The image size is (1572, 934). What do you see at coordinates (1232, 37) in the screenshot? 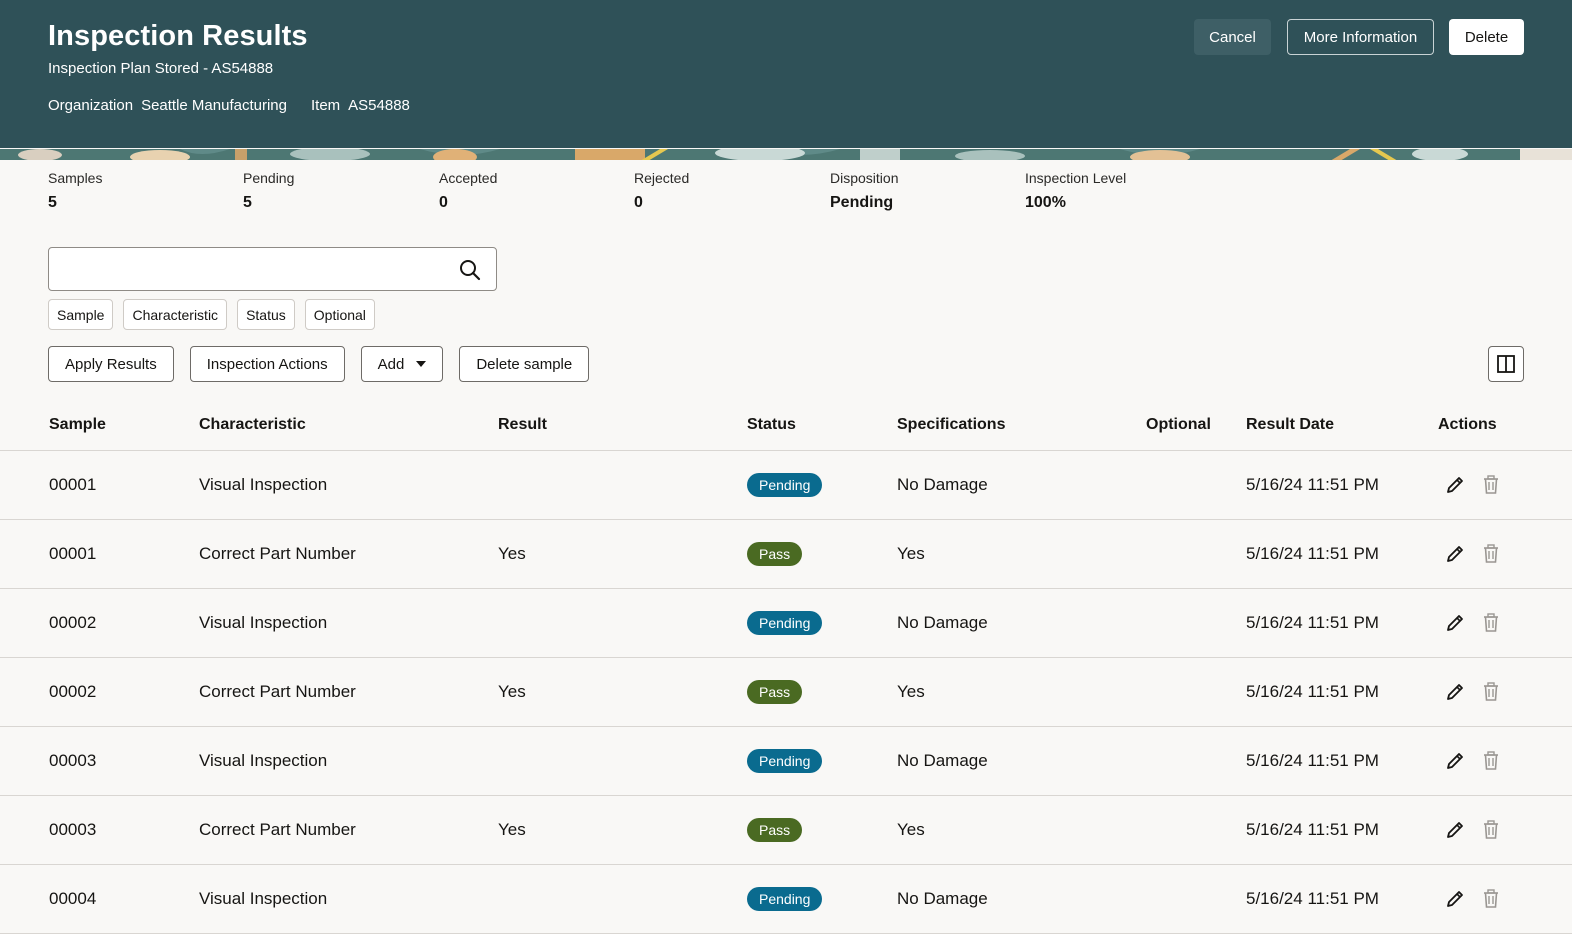
I see `cancel-button: Cancel` at bounding box center [1232, 37].